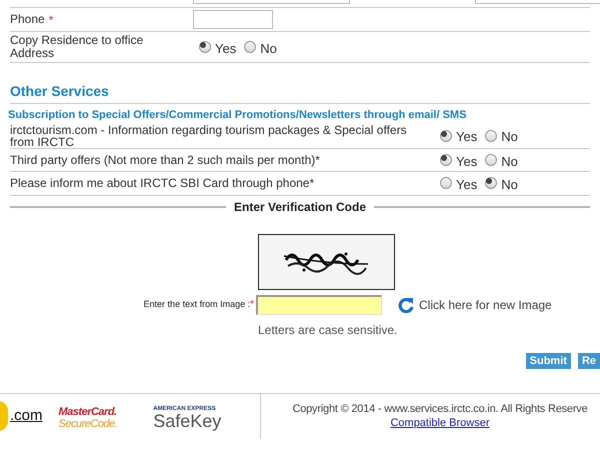 This screenshot has height=450, width=600. Describe the element at coordinates (300, 93) in the screenshot. I see `section-title: Other Services` at that location.